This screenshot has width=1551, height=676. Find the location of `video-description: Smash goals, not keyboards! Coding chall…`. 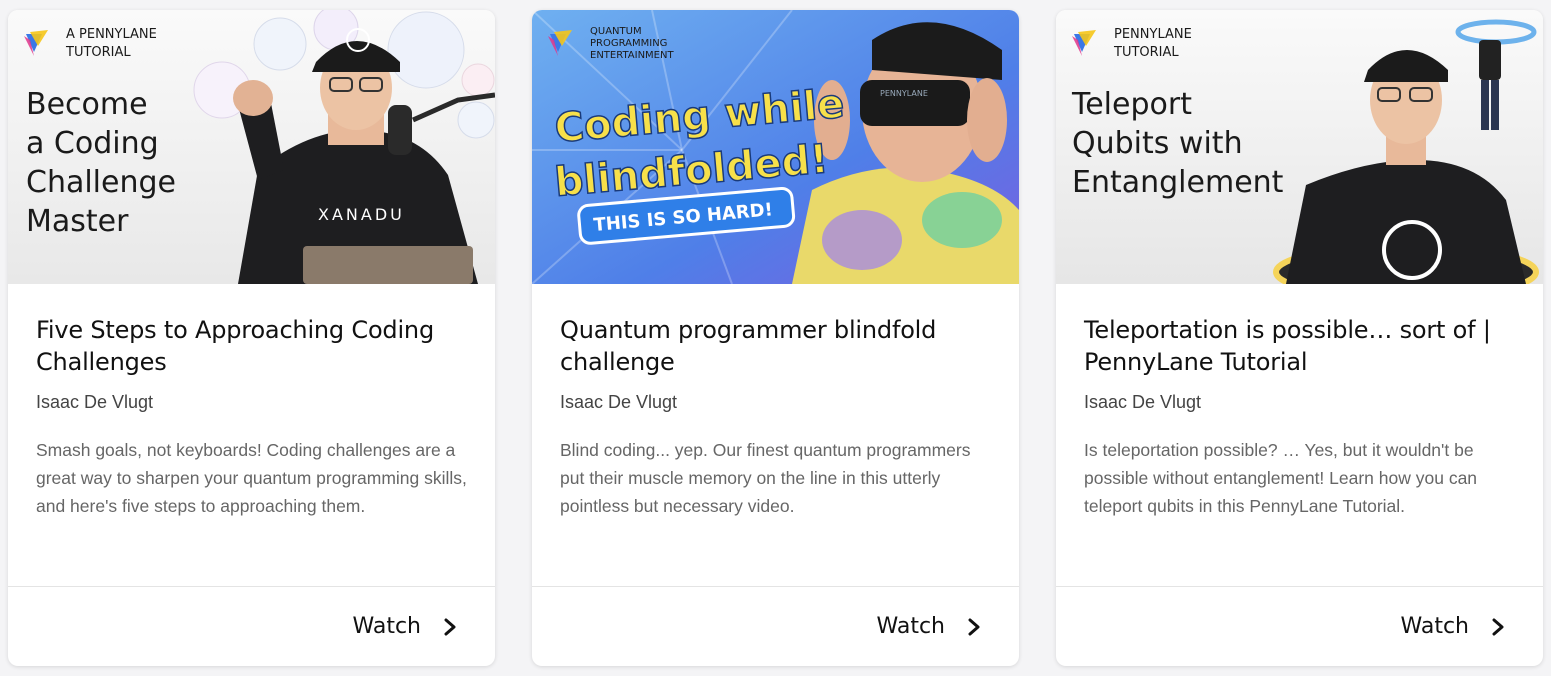

video-description: Smash goals, not keyboards! Coding chall… is located at coordinates (251, 478).